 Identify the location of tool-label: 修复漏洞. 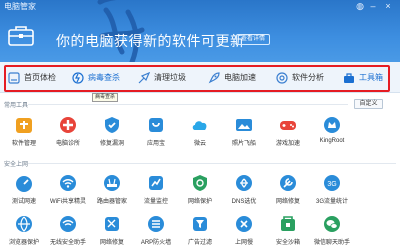
(111, 144).